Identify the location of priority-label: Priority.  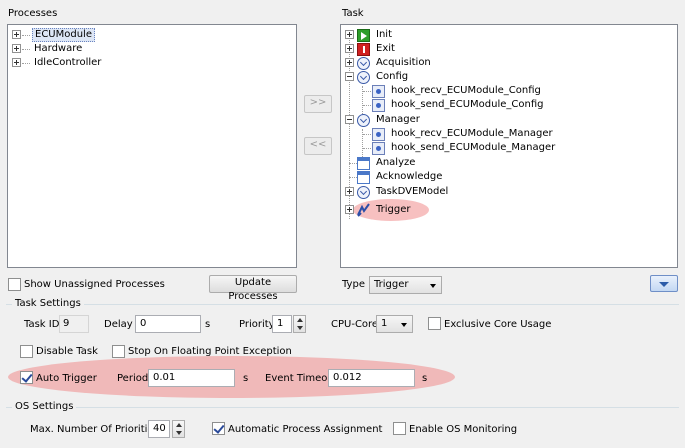
(257, 324).